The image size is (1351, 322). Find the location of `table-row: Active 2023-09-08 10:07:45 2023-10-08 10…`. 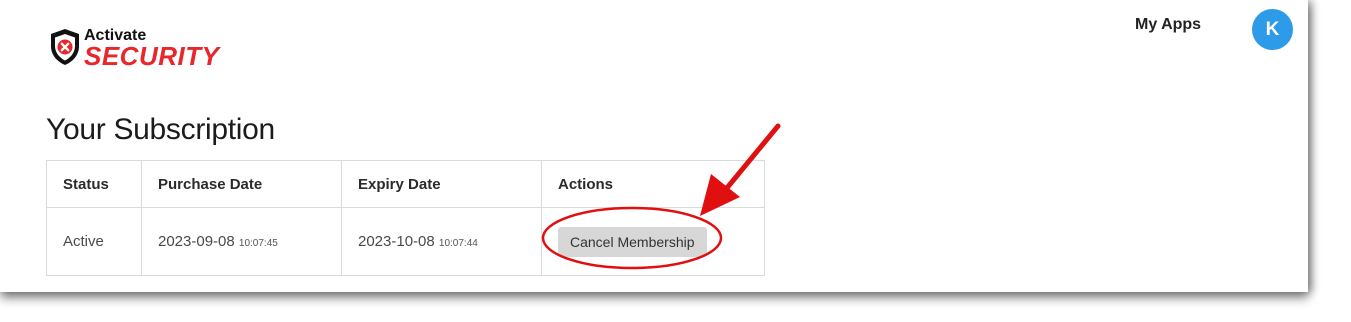

table-row: Active 2023-09-08 10:07:45 2023-10-08 10… is located at coordinates (405, 241).